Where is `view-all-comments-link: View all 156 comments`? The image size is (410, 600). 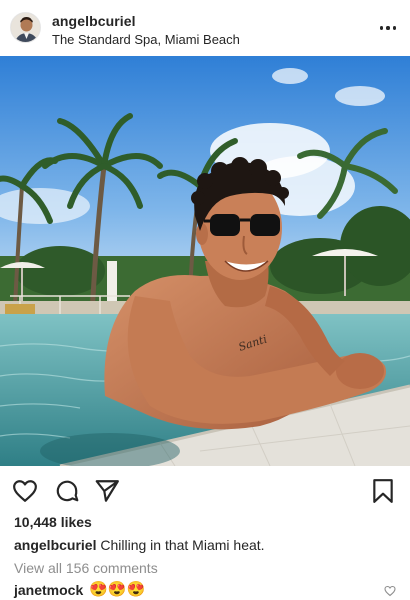 view-all-comments-link: View all 156 comments is located at coordinates (86, 568).